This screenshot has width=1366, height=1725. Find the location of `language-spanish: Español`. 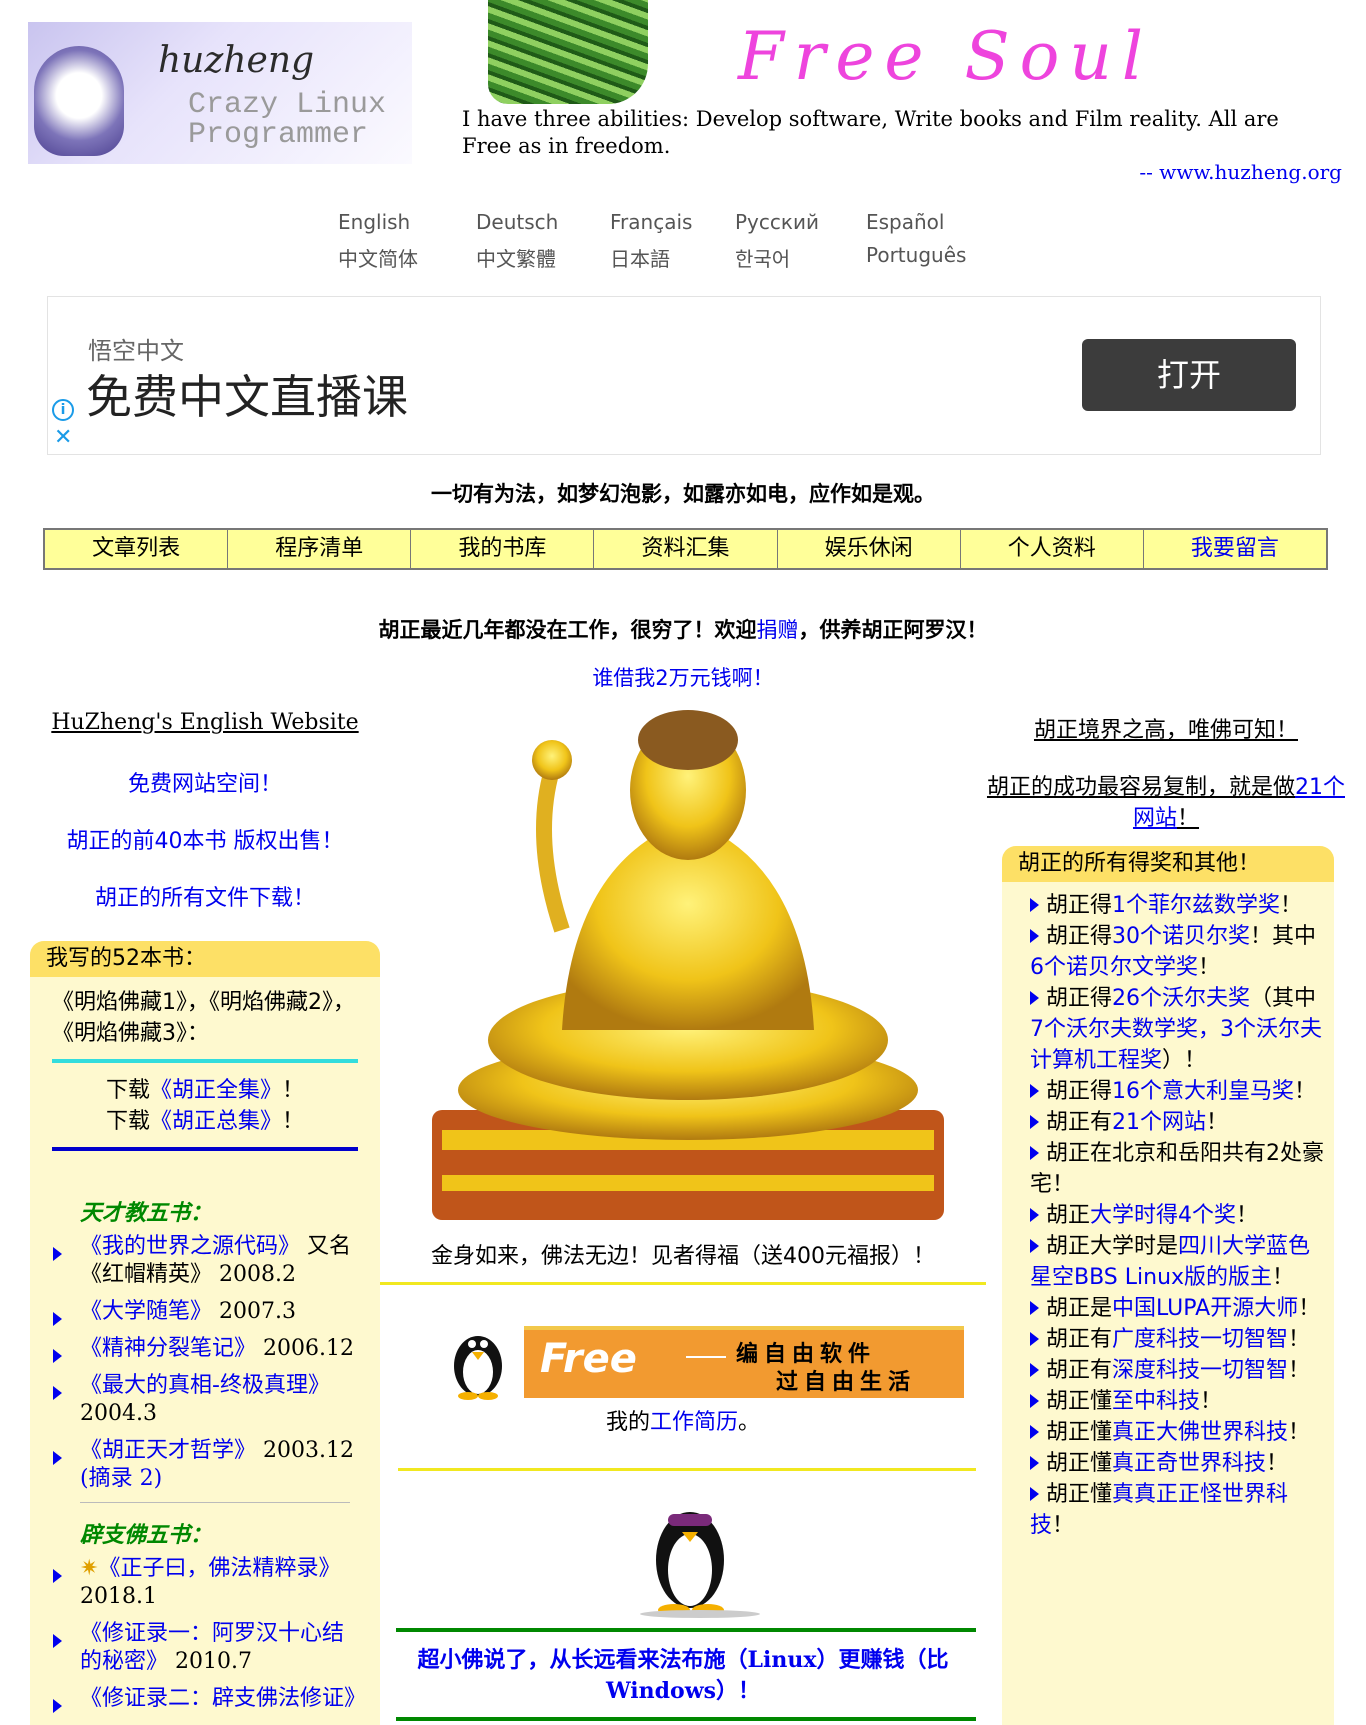

language-spanish: Español is located at coordinates (936, 226).